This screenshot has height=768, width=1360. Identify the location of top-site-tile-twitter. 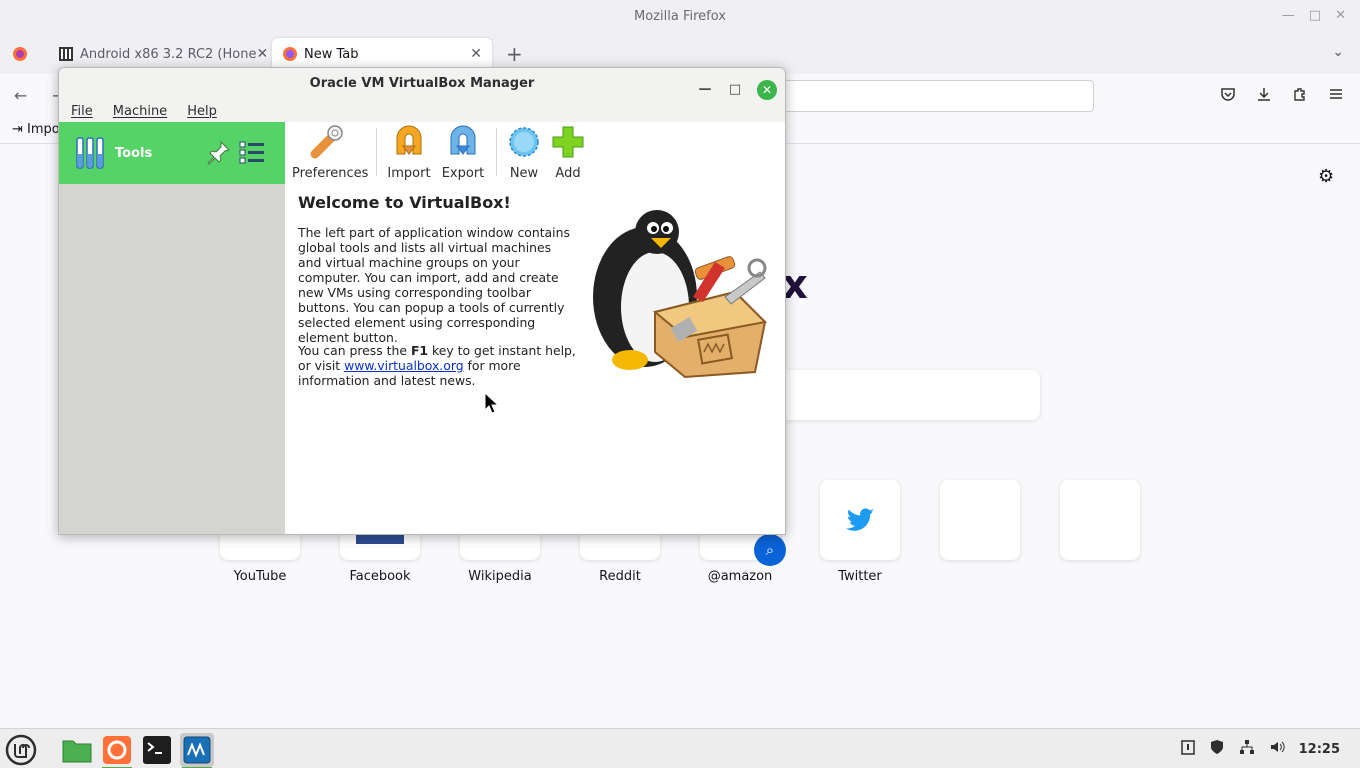
(860, 520).